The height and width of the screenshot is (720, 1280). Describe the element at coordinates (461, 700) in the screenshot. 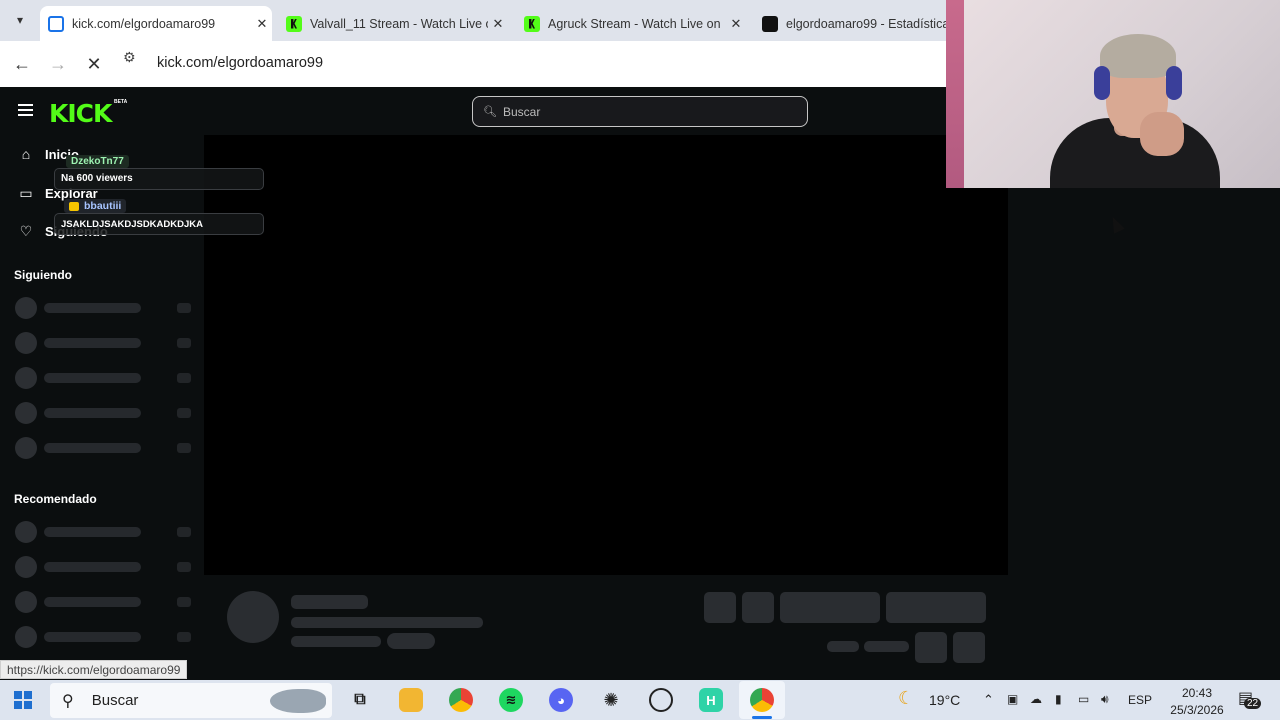

I see `chrome-icon` at that location.